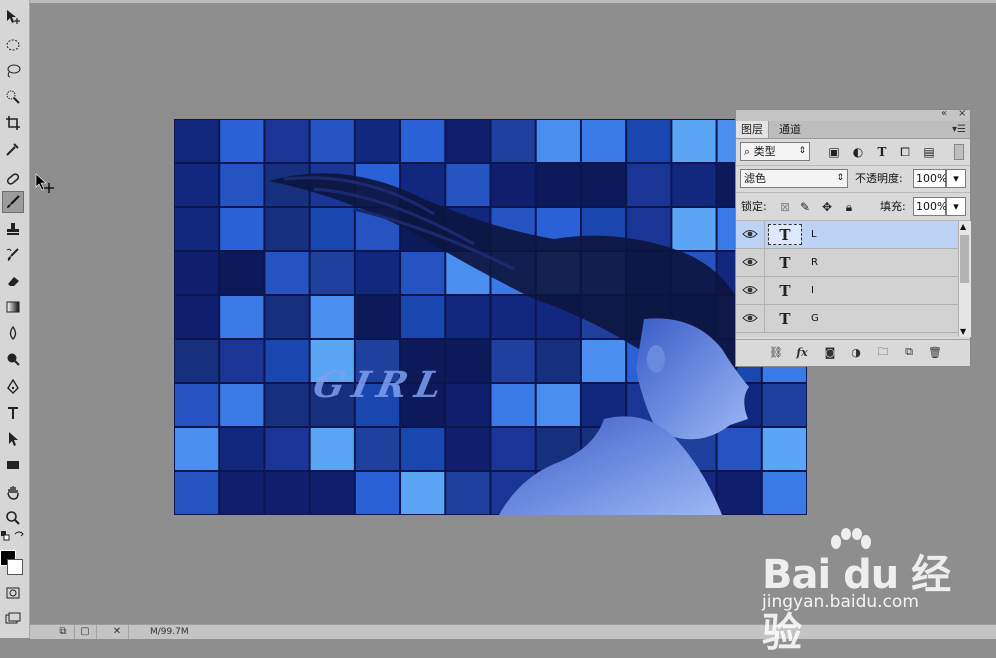 This screenshot has height=658, width=996. What do you see at coordinates (944, 113) in the screenshot?
I see `collapse-panel-icon: «` at bounding box center [944, 113].